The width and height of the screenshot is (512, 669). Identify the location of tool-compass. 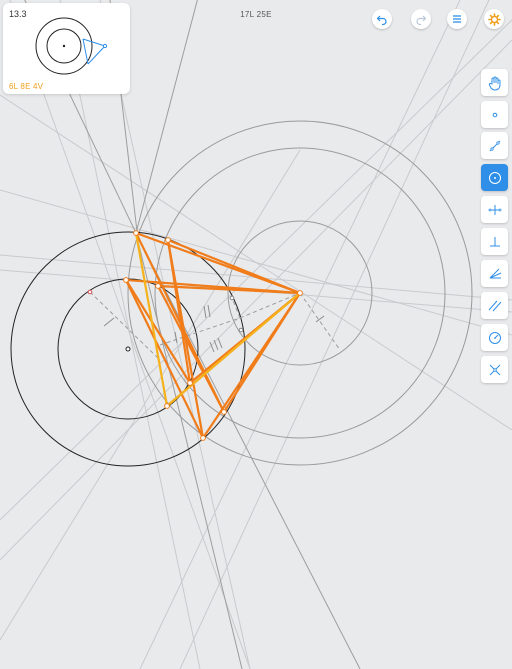
(494, 337).